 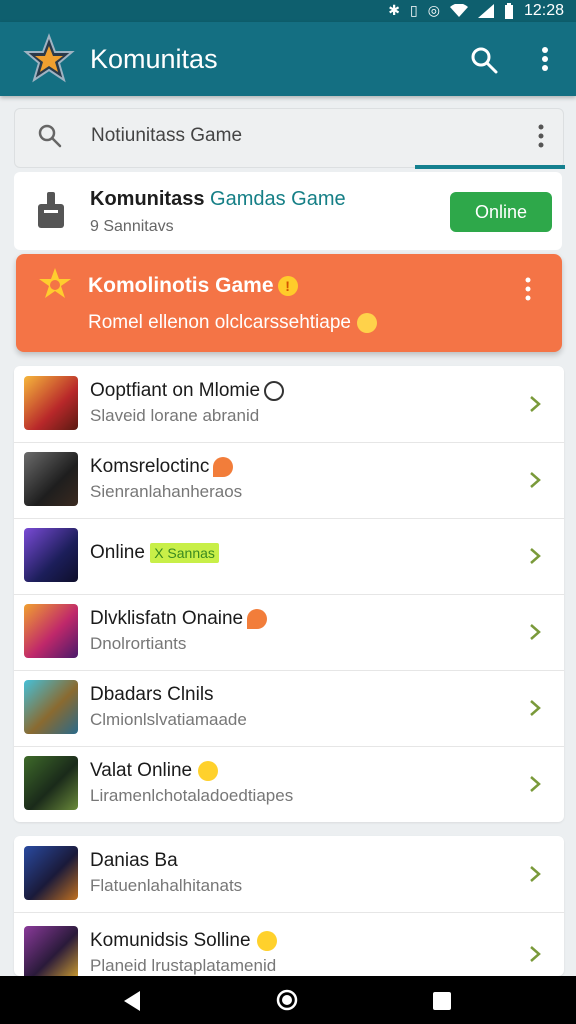 What do you see at coordinates (414, 11) in the screenshot?
I see `vibrate-icon: ▯` at bounding box center [414, 11].